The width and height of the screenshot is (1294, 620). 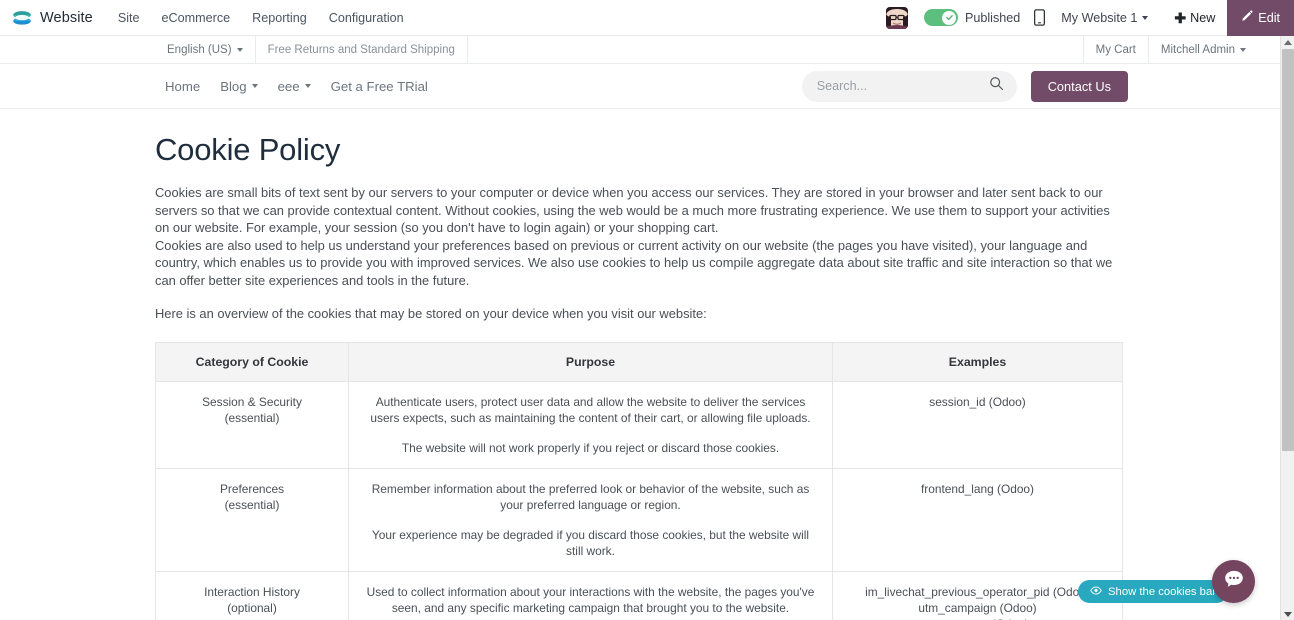 I want to click on pencil-icon, so click(x=1247, y=17).